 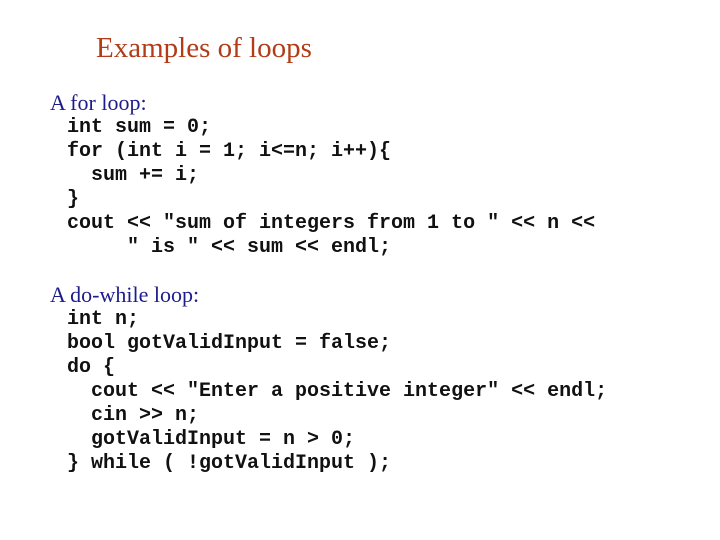 What do you see at coordinates (211, 439) in the screenshot?
I see `code-line: gotValidInput = n > 0;` at bounding box center [211, 439].